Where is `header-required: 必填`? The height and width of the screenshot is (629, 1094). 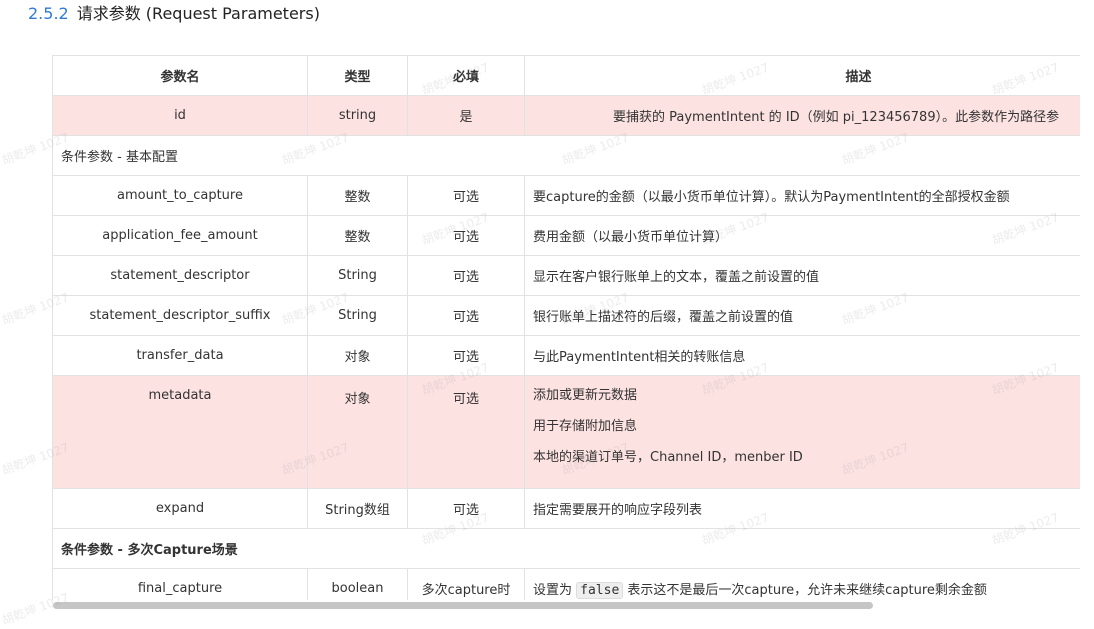 header-required: 必填 is located at coordinates (466, 75).